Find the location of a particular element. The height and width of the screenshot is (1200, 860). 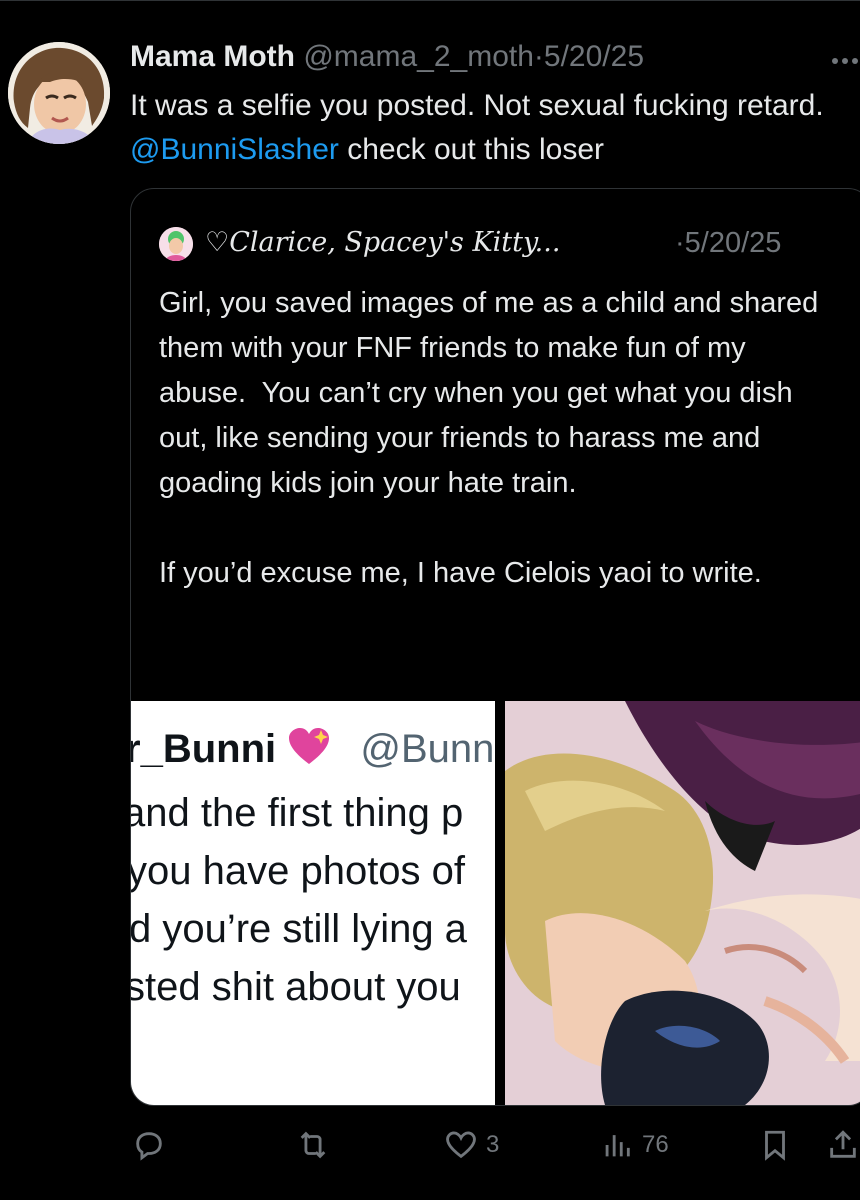

quote-meta: ·5/20/25 is located at coordinates (728, 243).